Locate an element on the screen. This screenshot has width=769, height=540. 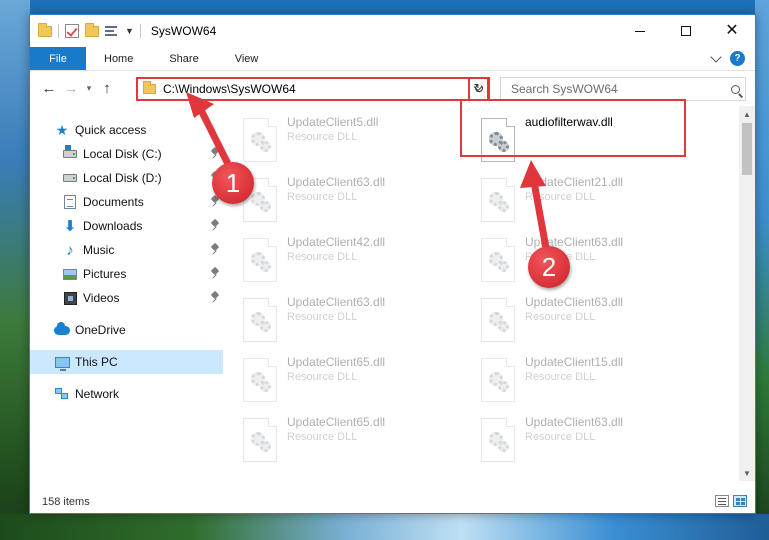
file-name: UpdateClient21.dll is located at coordinates (574, 182).